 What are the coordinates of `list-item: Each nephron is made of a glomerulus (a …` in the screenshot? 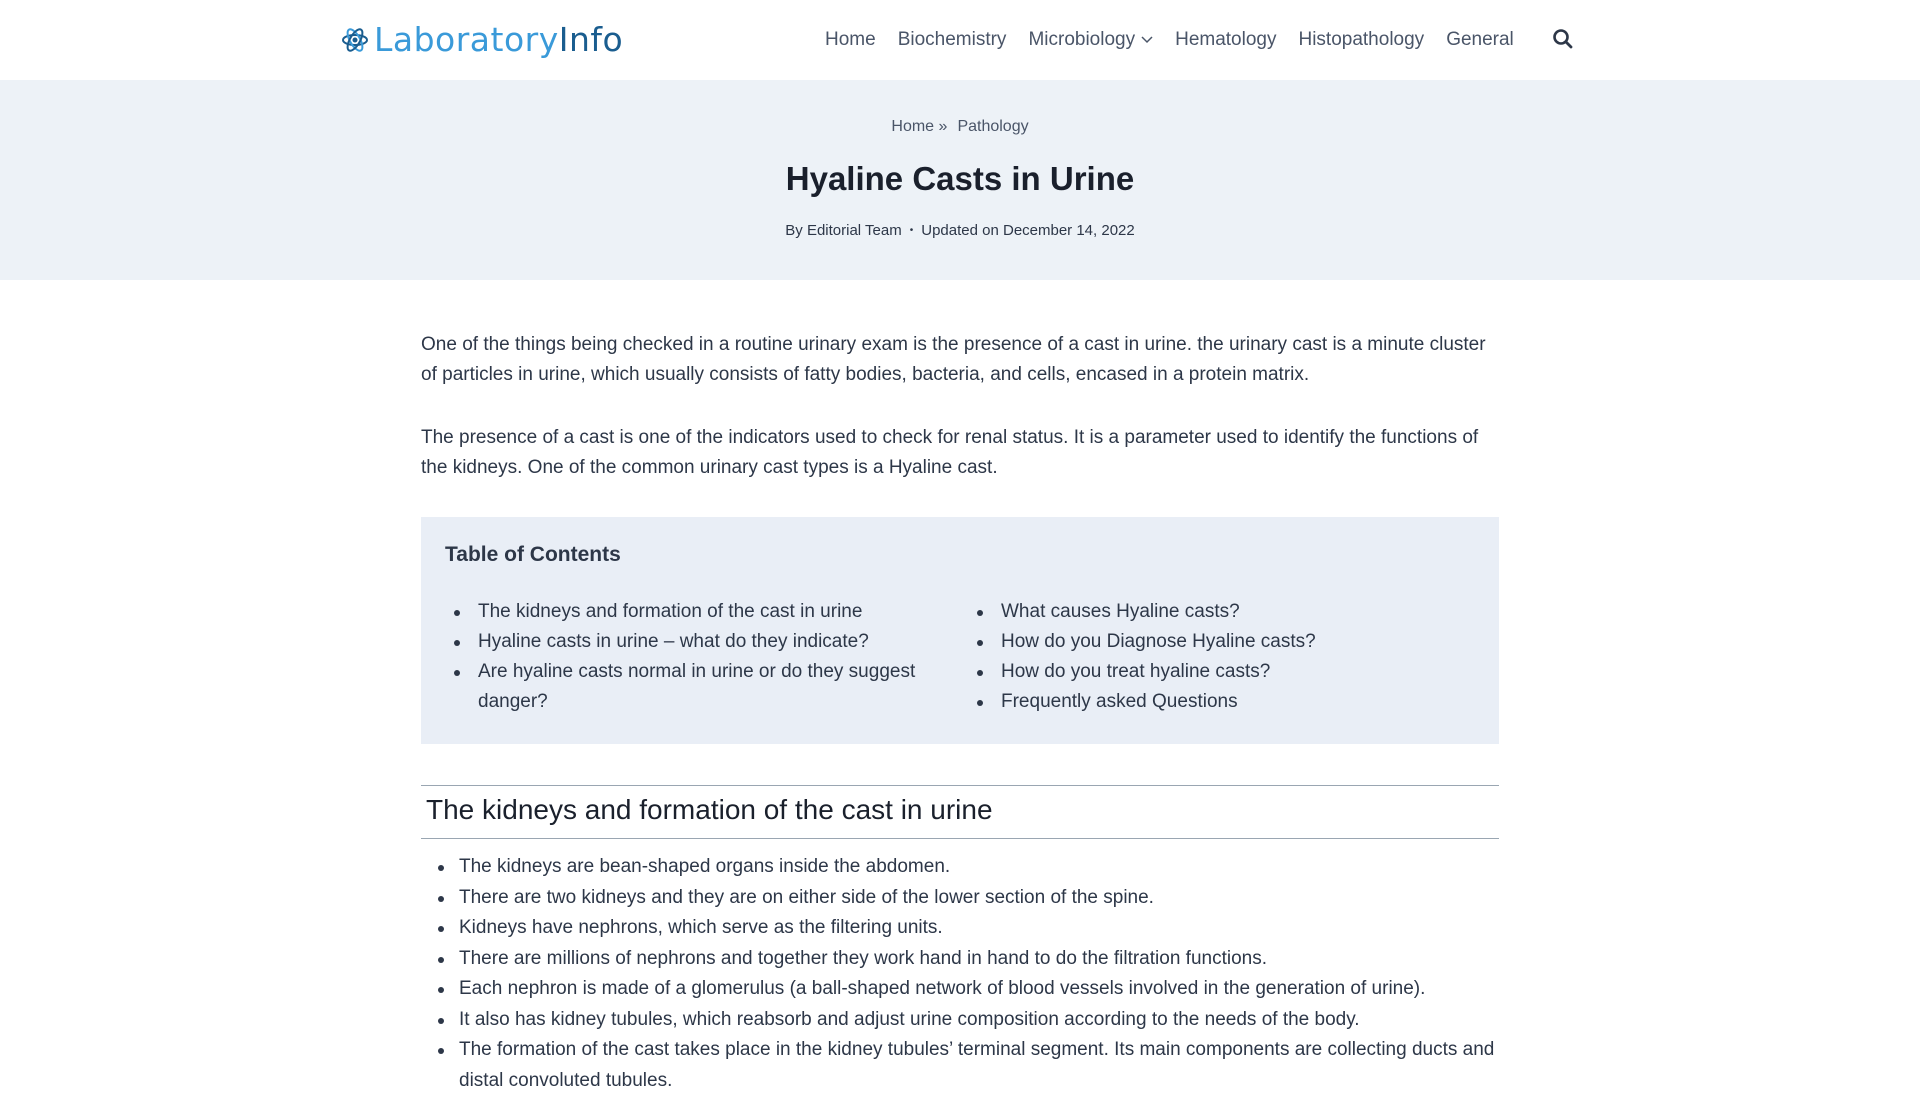 It's located at (960, 989).